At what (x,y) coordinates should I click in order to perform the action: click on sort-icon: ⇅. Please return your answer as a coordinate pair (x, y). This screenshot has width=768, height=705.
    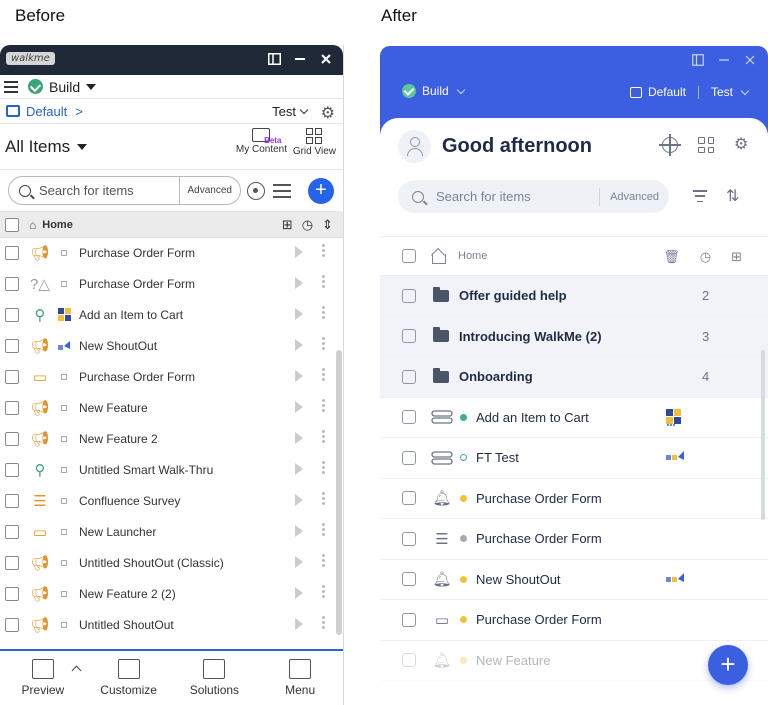
    Looking at the image, I should click on (732, 196).